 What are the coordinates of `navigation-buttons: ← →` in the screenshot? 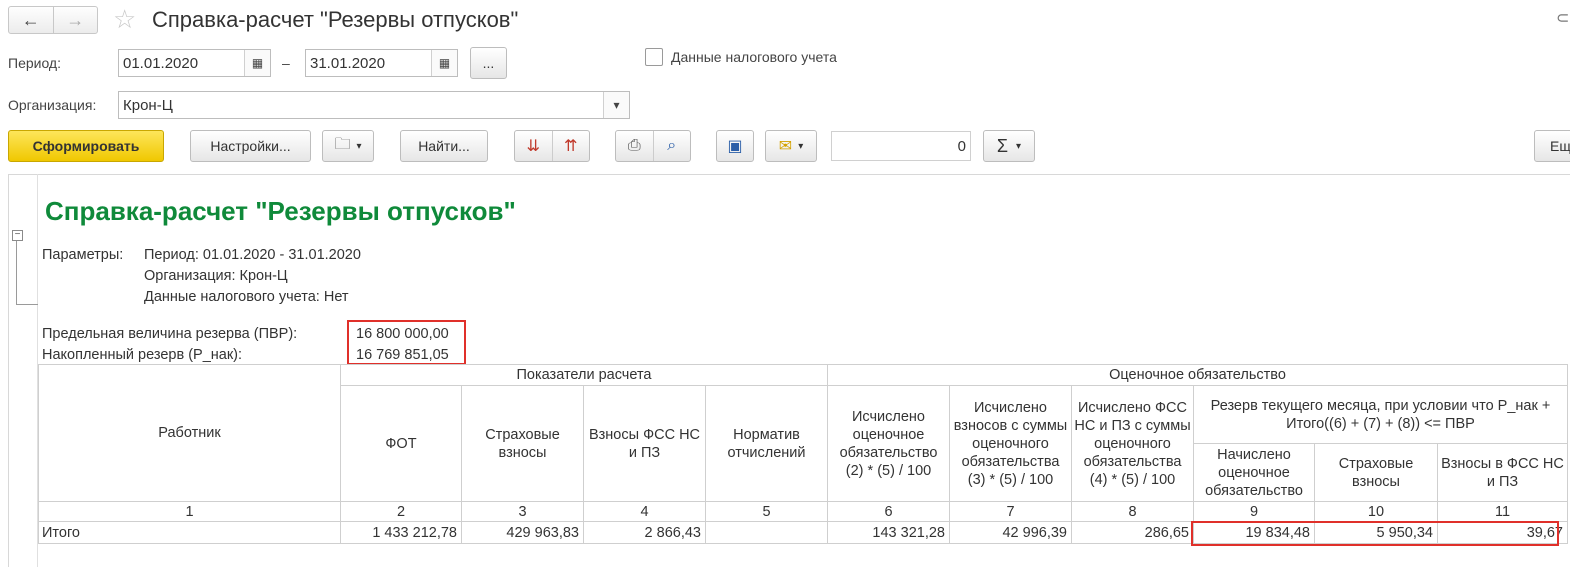 It's located at (53, 20).